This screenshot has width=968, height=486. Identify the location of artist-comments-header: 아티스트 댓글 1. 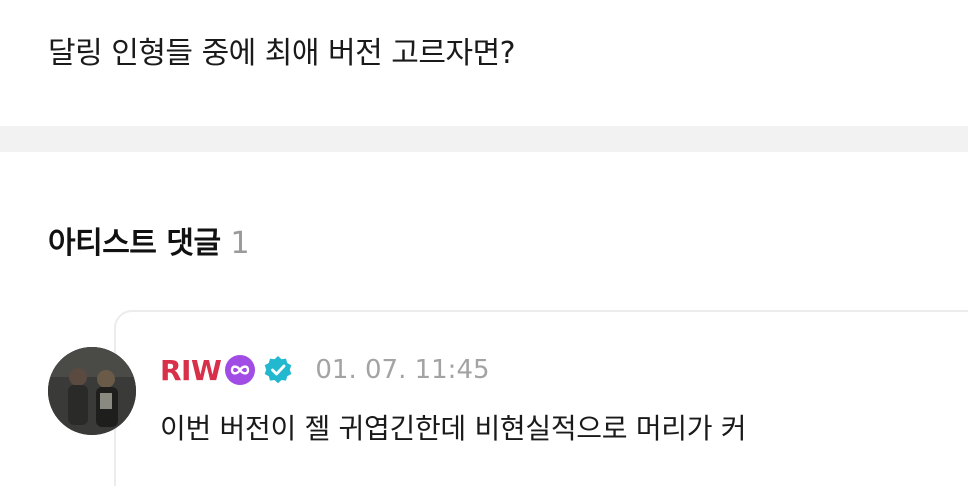
(149, 240).